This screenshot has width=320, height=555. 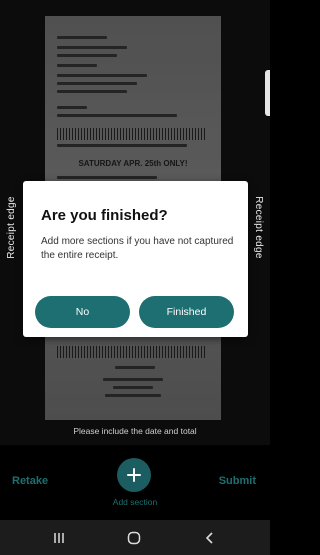 I want to click on add-section-button, so click(x=134, y=475).